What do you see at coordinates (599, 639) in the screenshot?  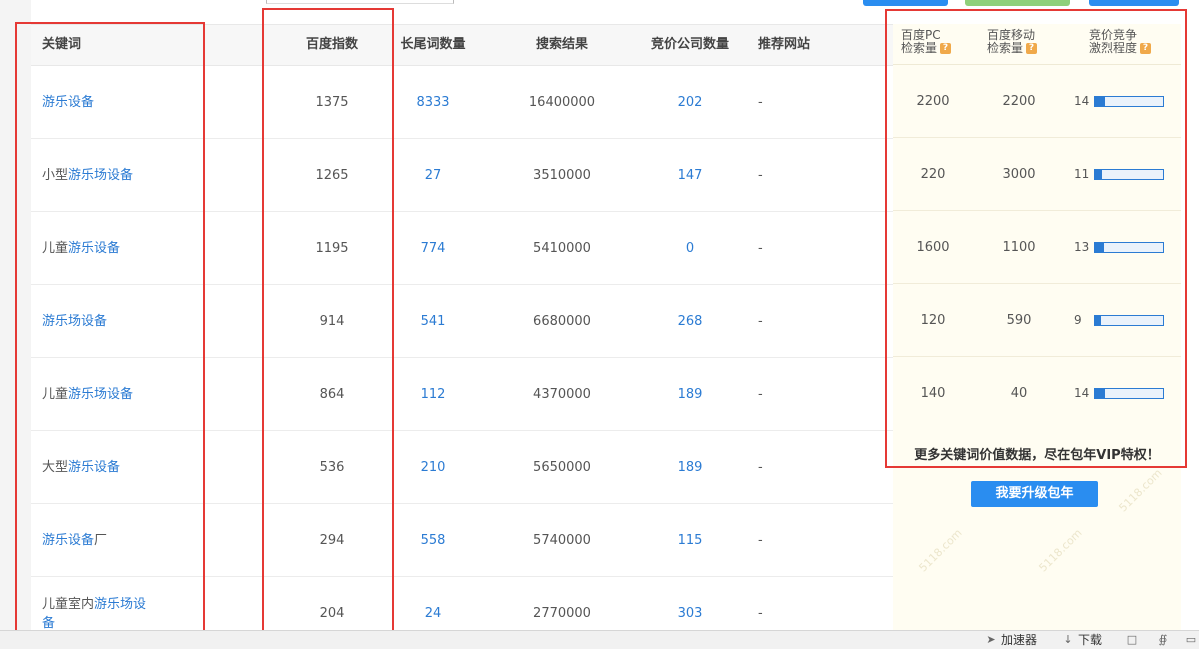 I see `browser-status-bar: ➤ 加速器 ↓ 下载 □ ∯ ▭` at bounding box center [599, 639].